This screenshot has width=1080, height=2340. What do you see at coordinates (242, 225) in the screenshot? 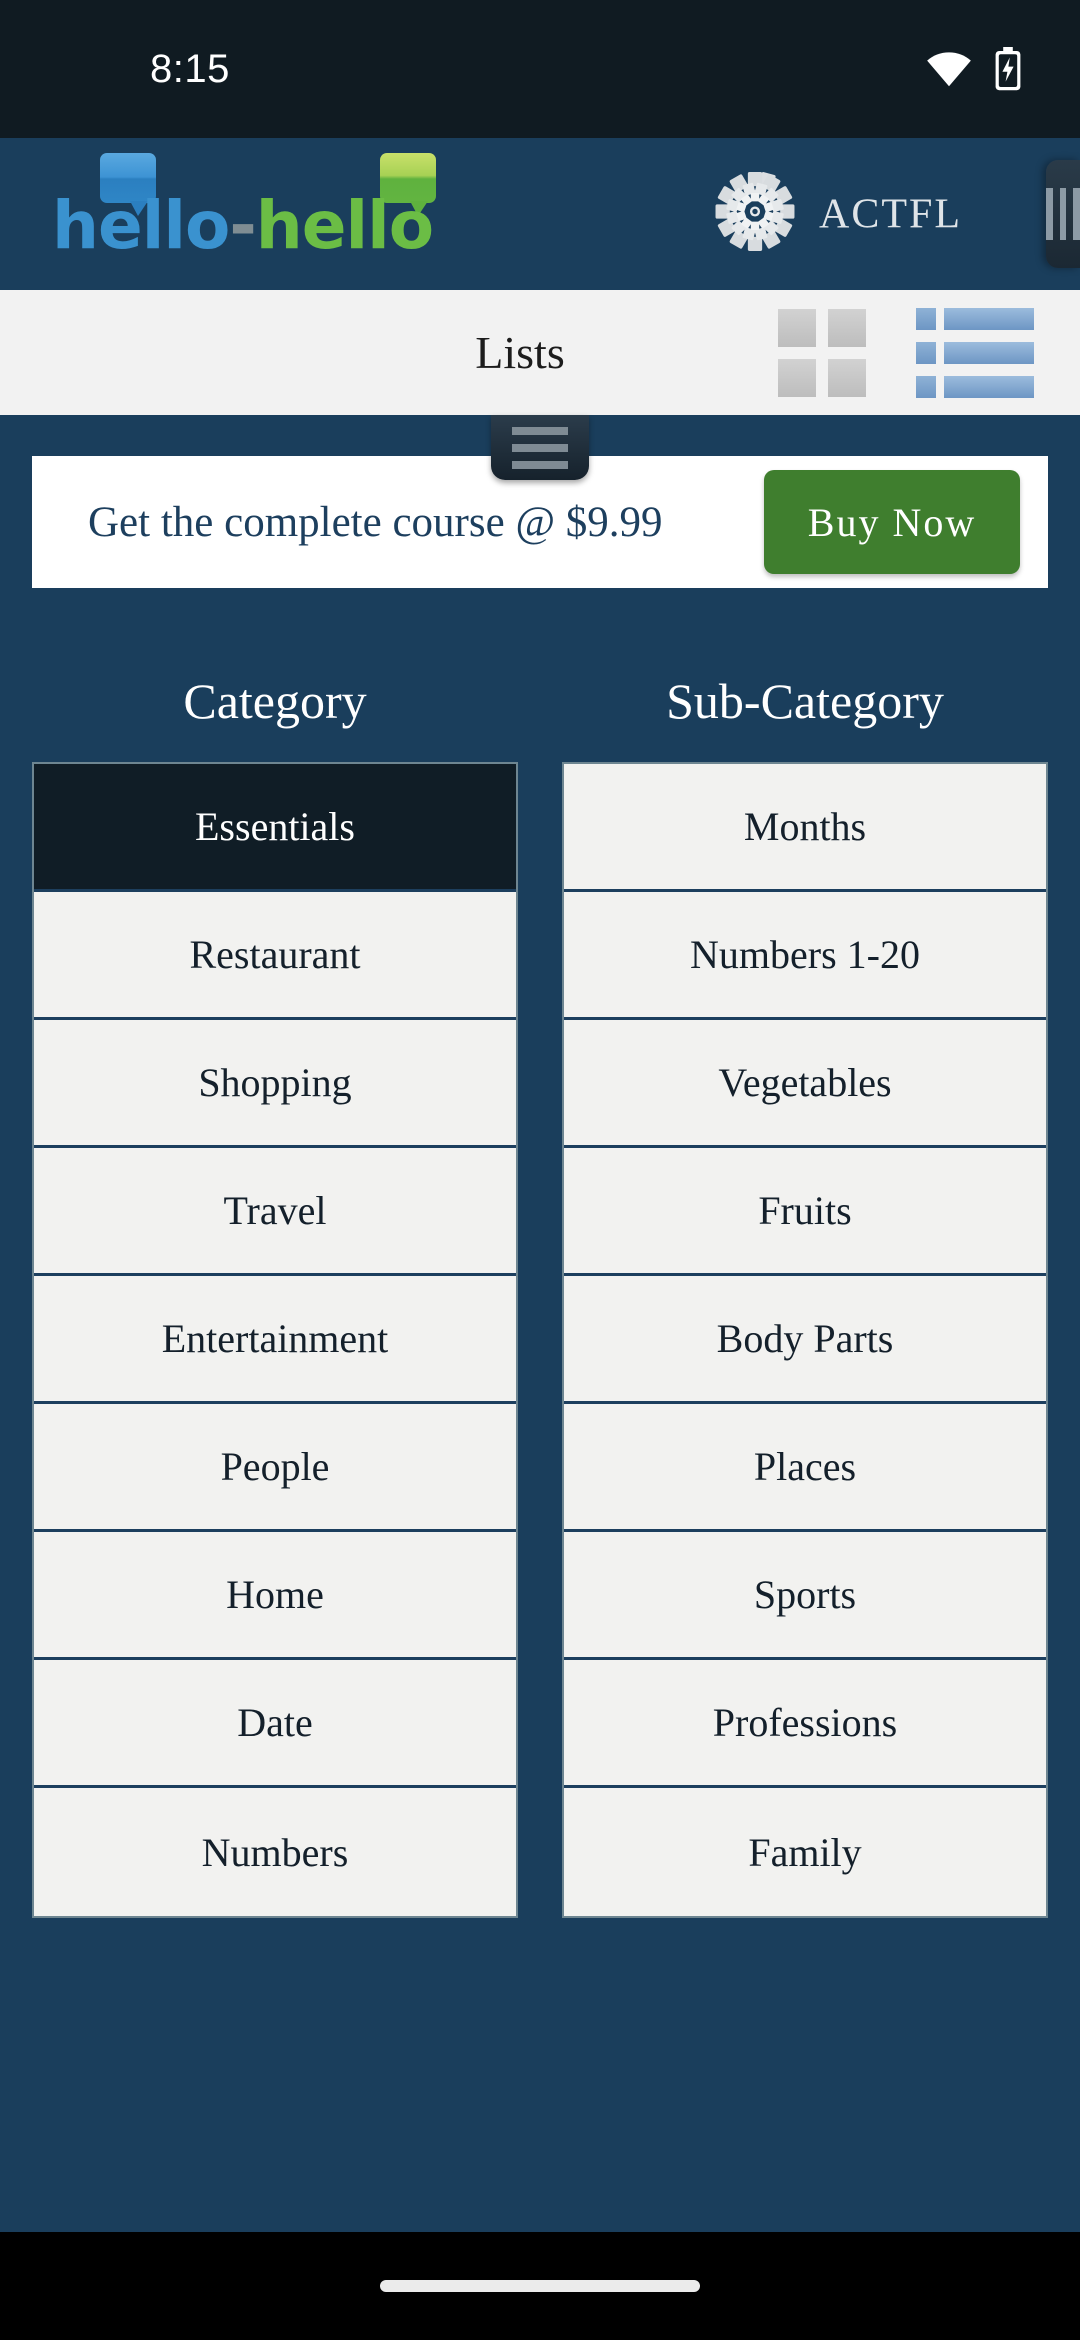
I see `logo-dash: -` at bounding box center [242, 225].